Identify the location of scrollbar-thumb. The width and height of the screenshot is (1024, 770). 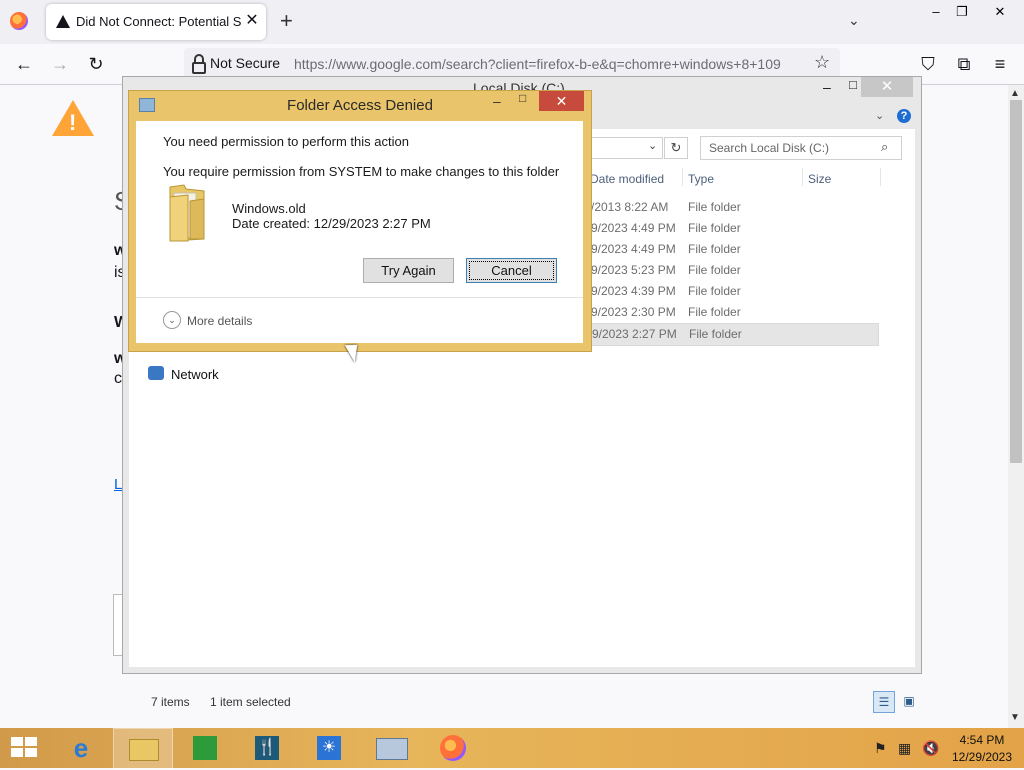
(1016, 281).